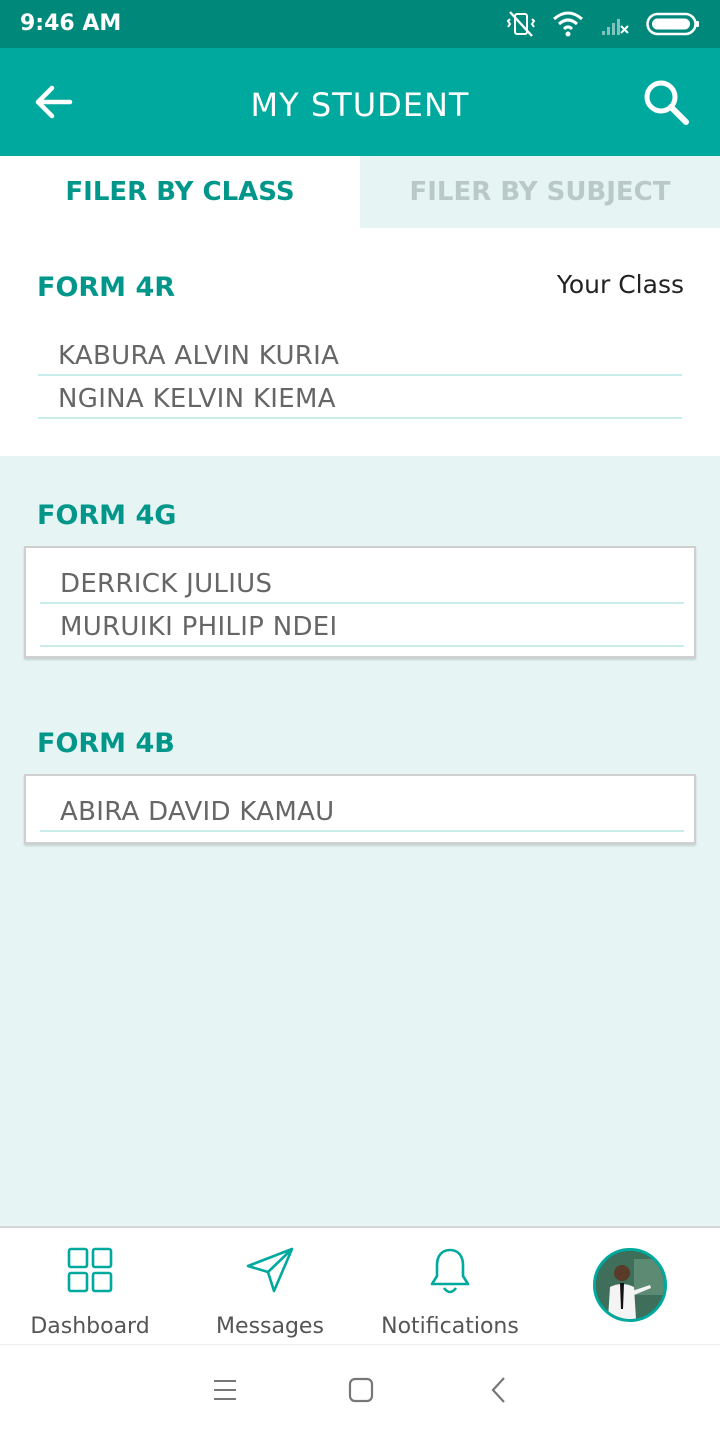 The width and height of the screenshot is (720, 1440). What do you see at coordinates (672, 24) in the screenshot?
I see `battery-icon` at bounding box center [672, 24].